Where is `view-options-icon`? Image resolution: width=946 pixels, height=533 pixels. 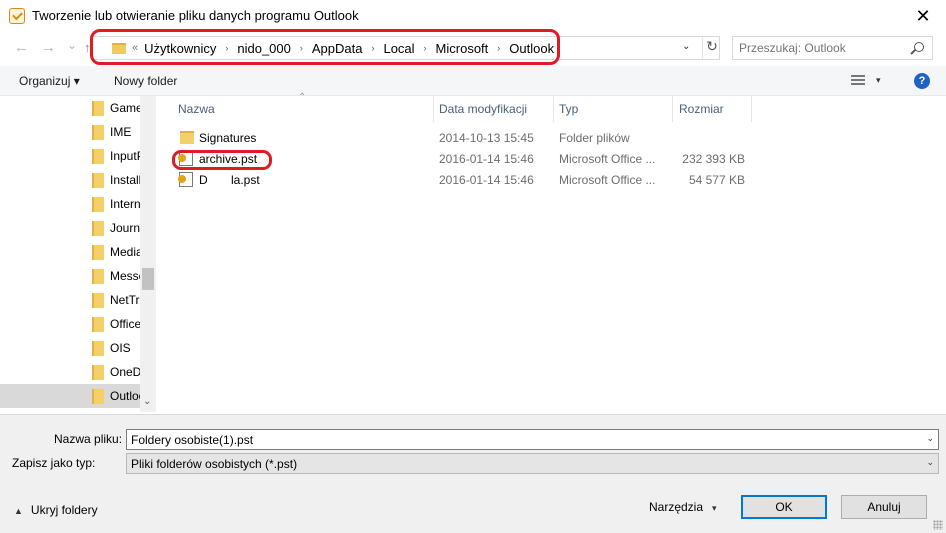
view-options-icon is located at coordinates (858, 80).